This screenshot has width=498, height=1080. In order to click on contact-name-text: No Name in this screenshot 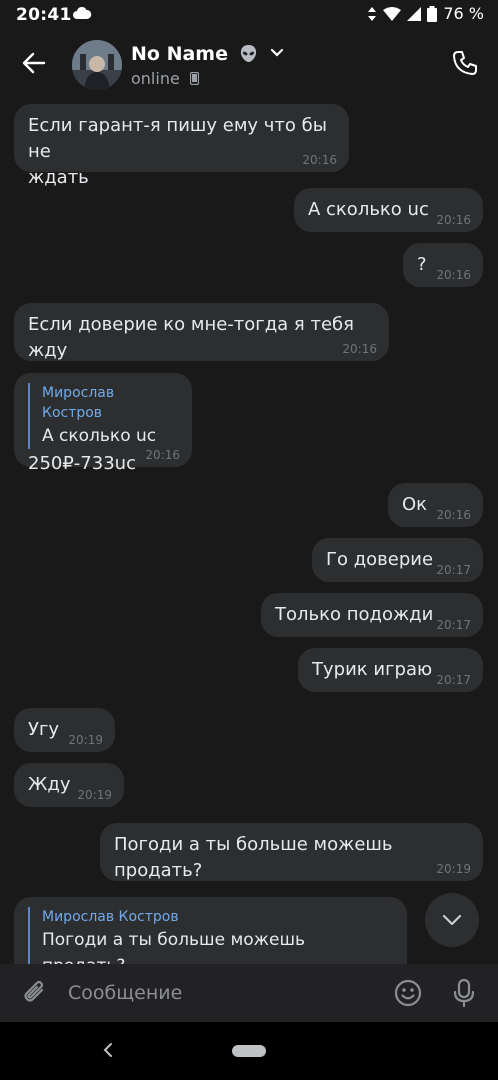, I will do `click(179, 54)`.